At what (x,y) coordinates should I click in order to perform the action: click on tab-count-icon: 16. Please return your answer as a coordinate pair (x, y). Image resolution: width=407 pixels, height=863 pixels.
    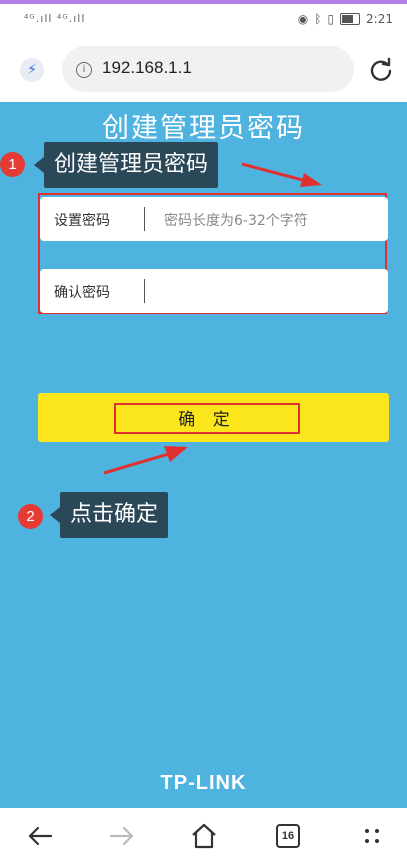
    Looking at the image, I should click on (288, 836).